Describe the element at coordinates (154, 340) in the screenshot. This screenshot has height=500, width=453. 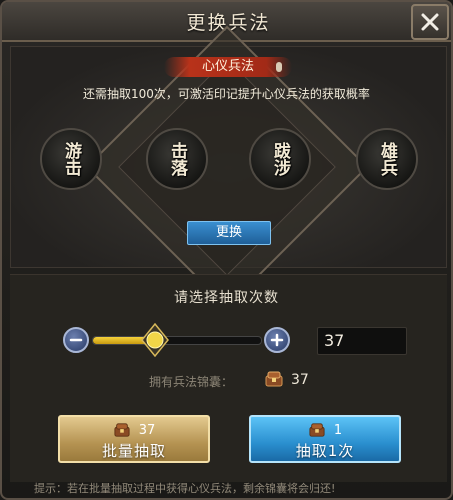
I see `slider-handle` at that location.